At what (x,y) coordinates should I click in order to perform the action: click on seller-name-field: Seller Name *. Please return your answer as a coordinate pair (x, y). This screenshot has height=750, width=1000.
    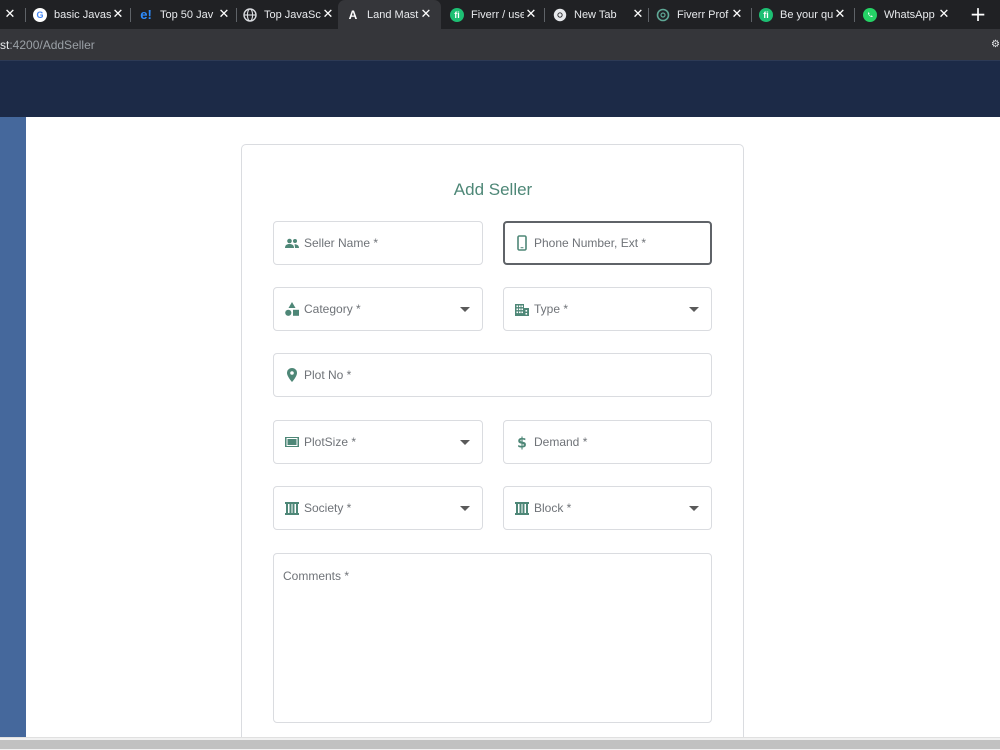
    Looking at the image, I should click on (378, 243).